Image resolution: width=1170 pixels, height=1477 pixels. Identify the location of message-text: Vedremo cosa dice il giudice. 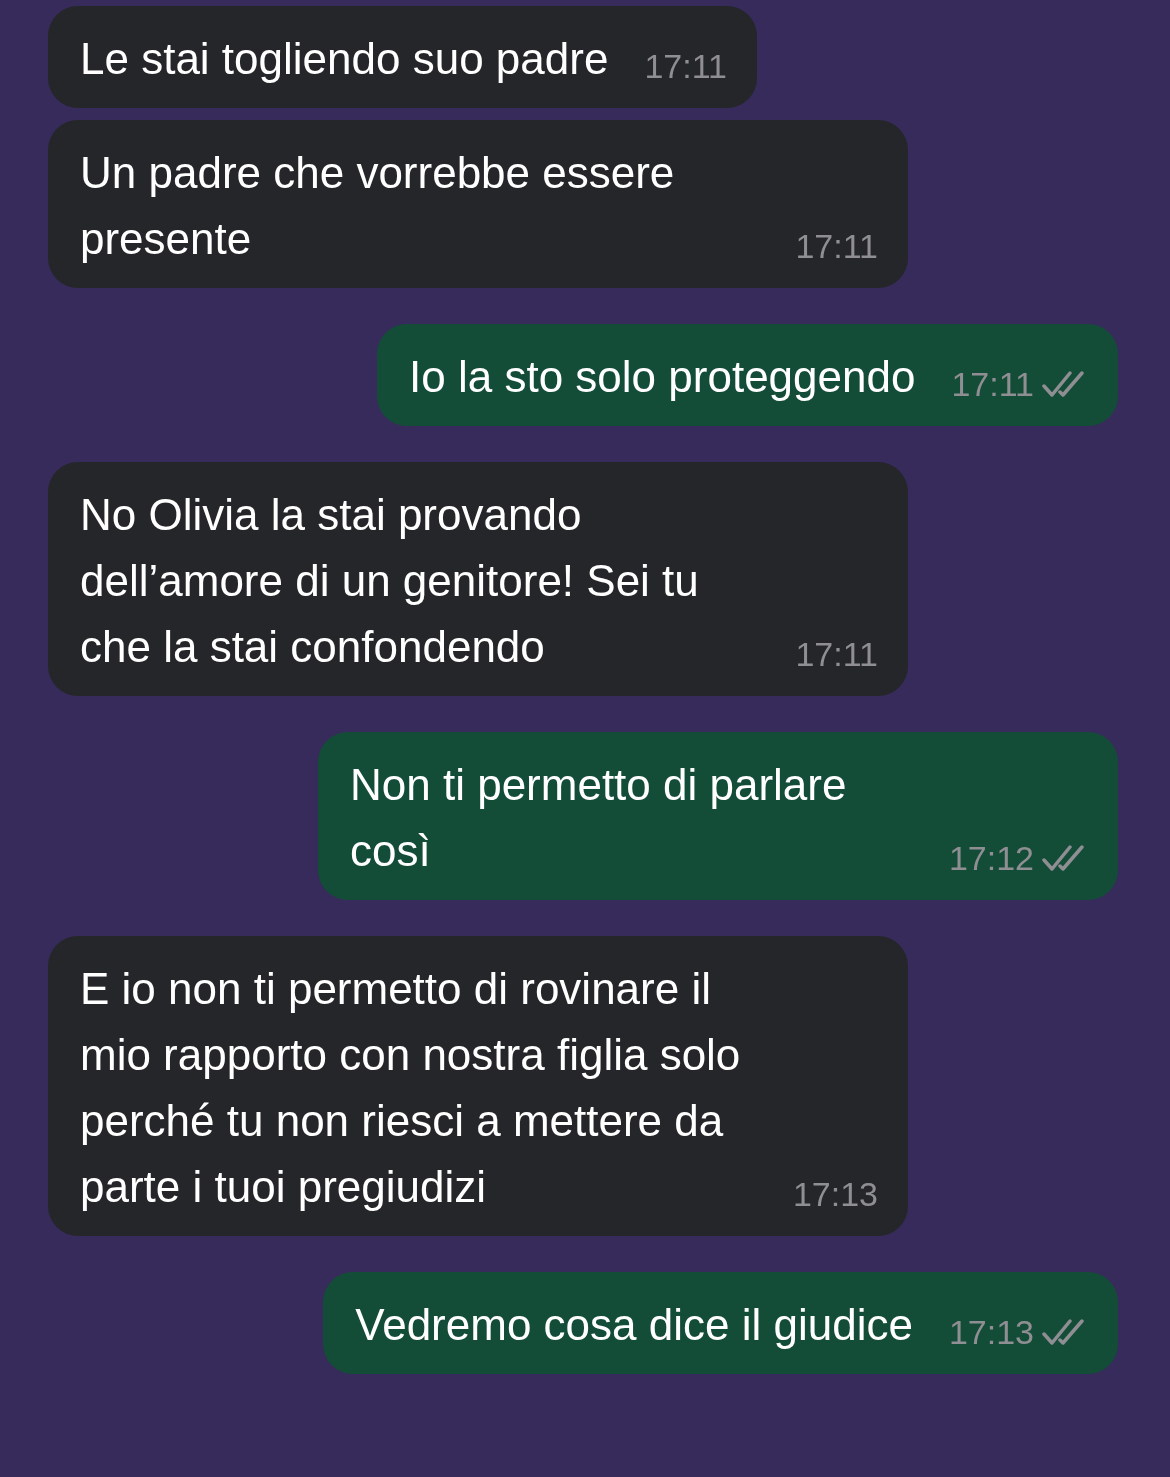
(634, 1325).